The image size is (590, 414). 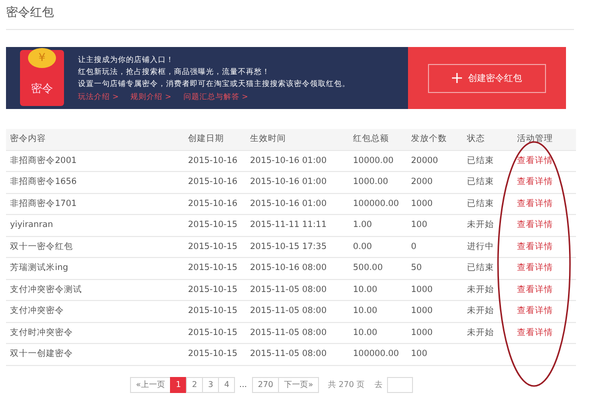 What do you see at coordinates (378, 247) in the screenshot?
I see `table-cell: 0.00` at bounding box center [378, 247].